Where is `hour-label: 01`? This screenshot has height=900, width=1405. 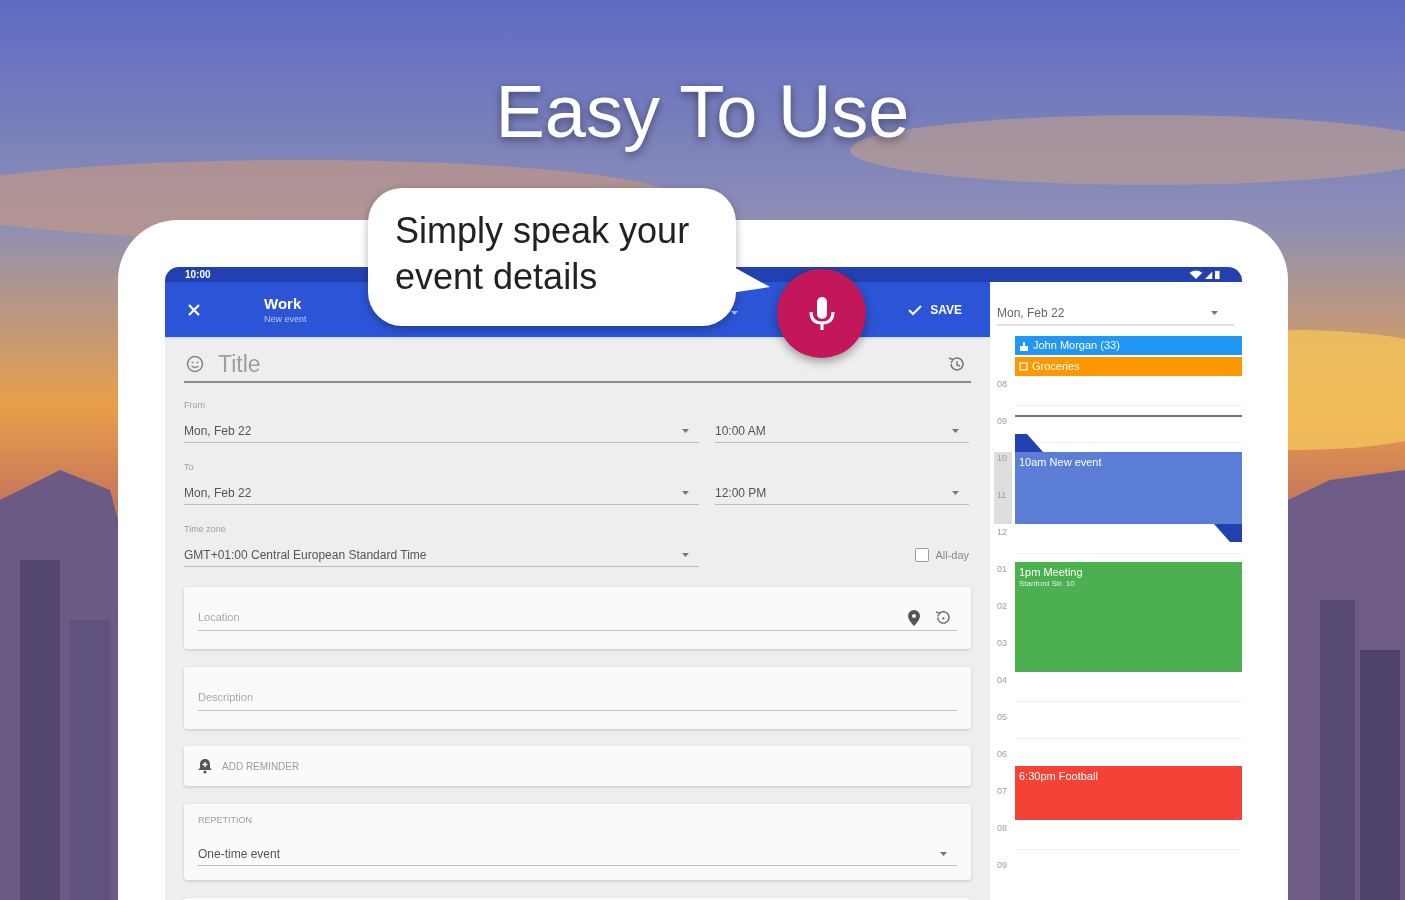 hour-label: 01 is located at coordinates (1002, 569).